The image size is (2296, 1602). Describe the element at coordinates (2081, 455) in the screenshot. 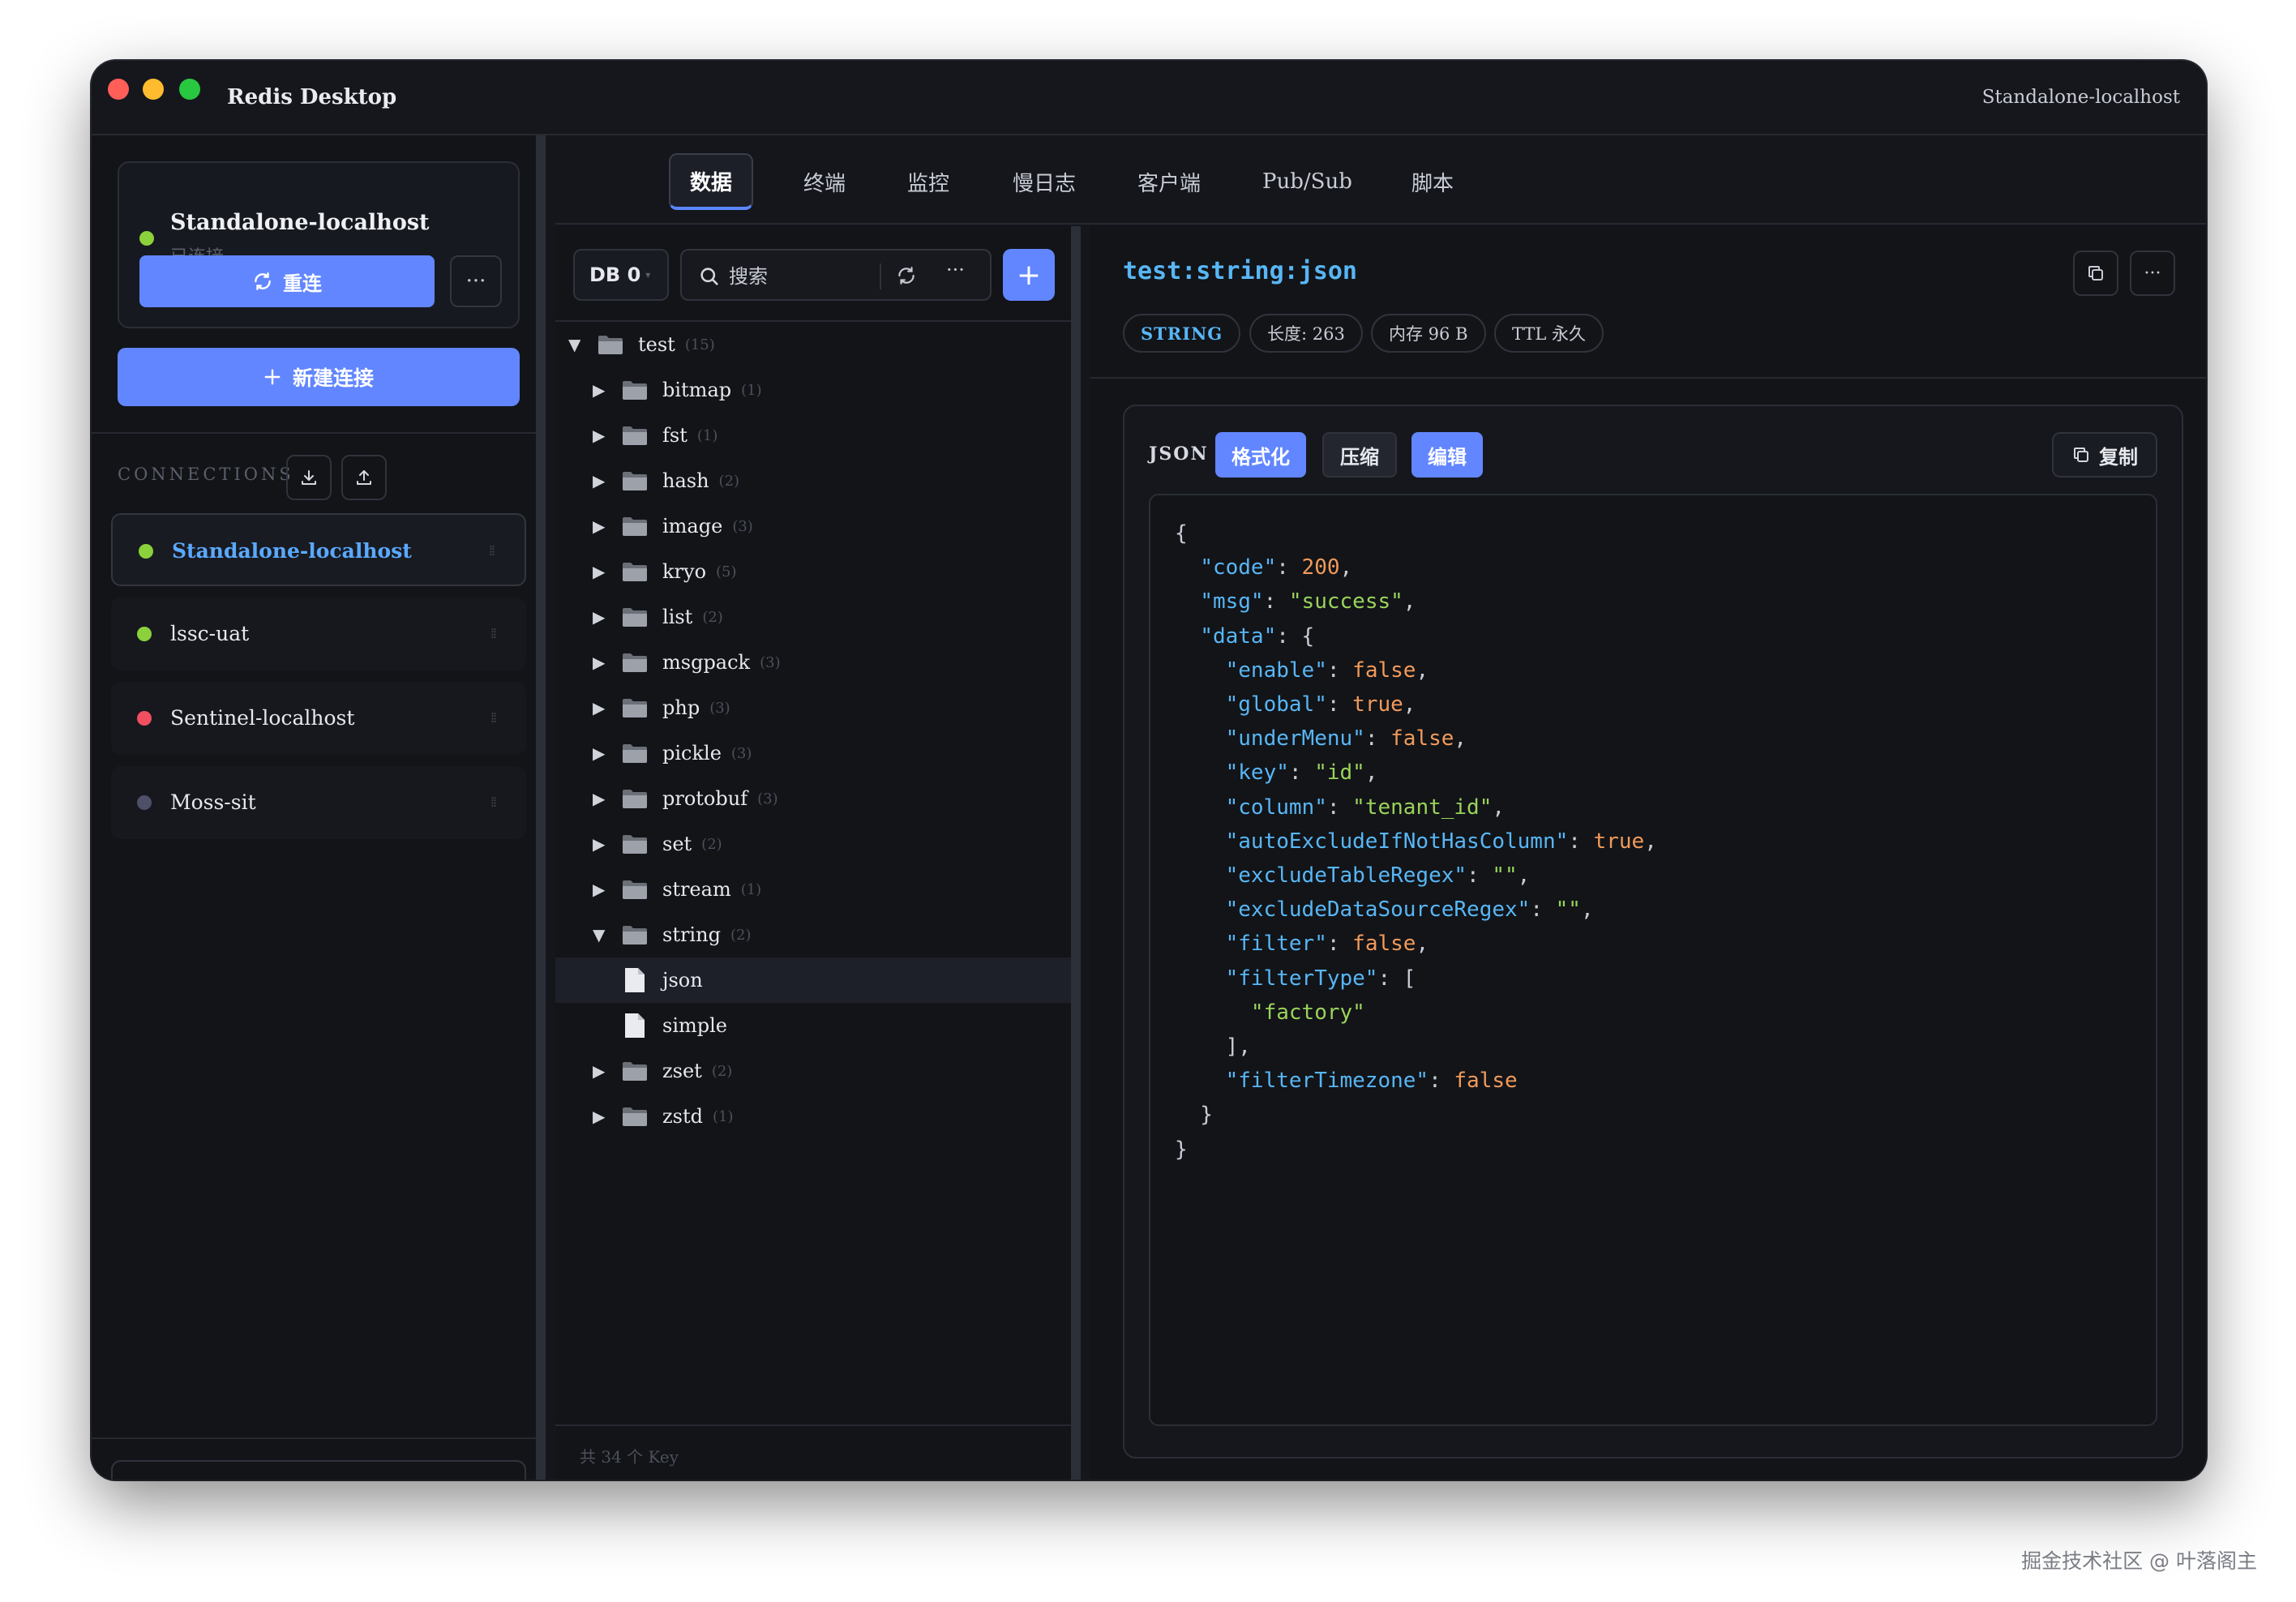

I see `copy-icon` at that location.